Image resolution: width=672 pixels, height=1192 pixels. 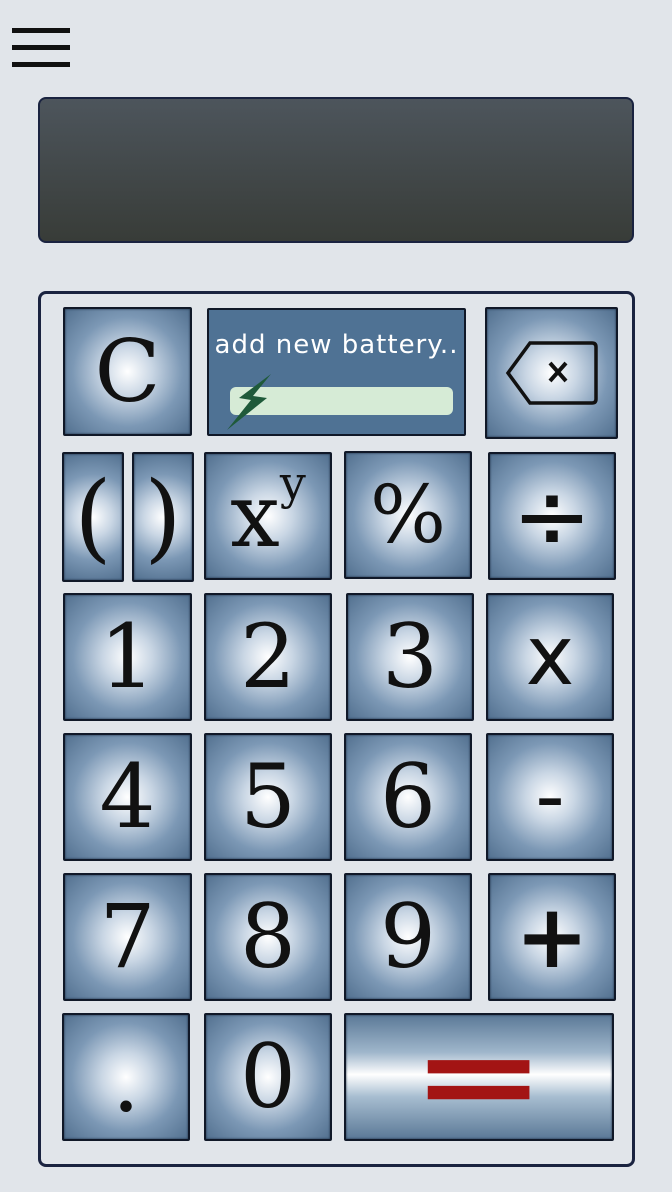 What do you see at coordinates (336, 372) in the screenshot?
I see `add-battery-button: add new battery..` at bounding box center [336, 372].